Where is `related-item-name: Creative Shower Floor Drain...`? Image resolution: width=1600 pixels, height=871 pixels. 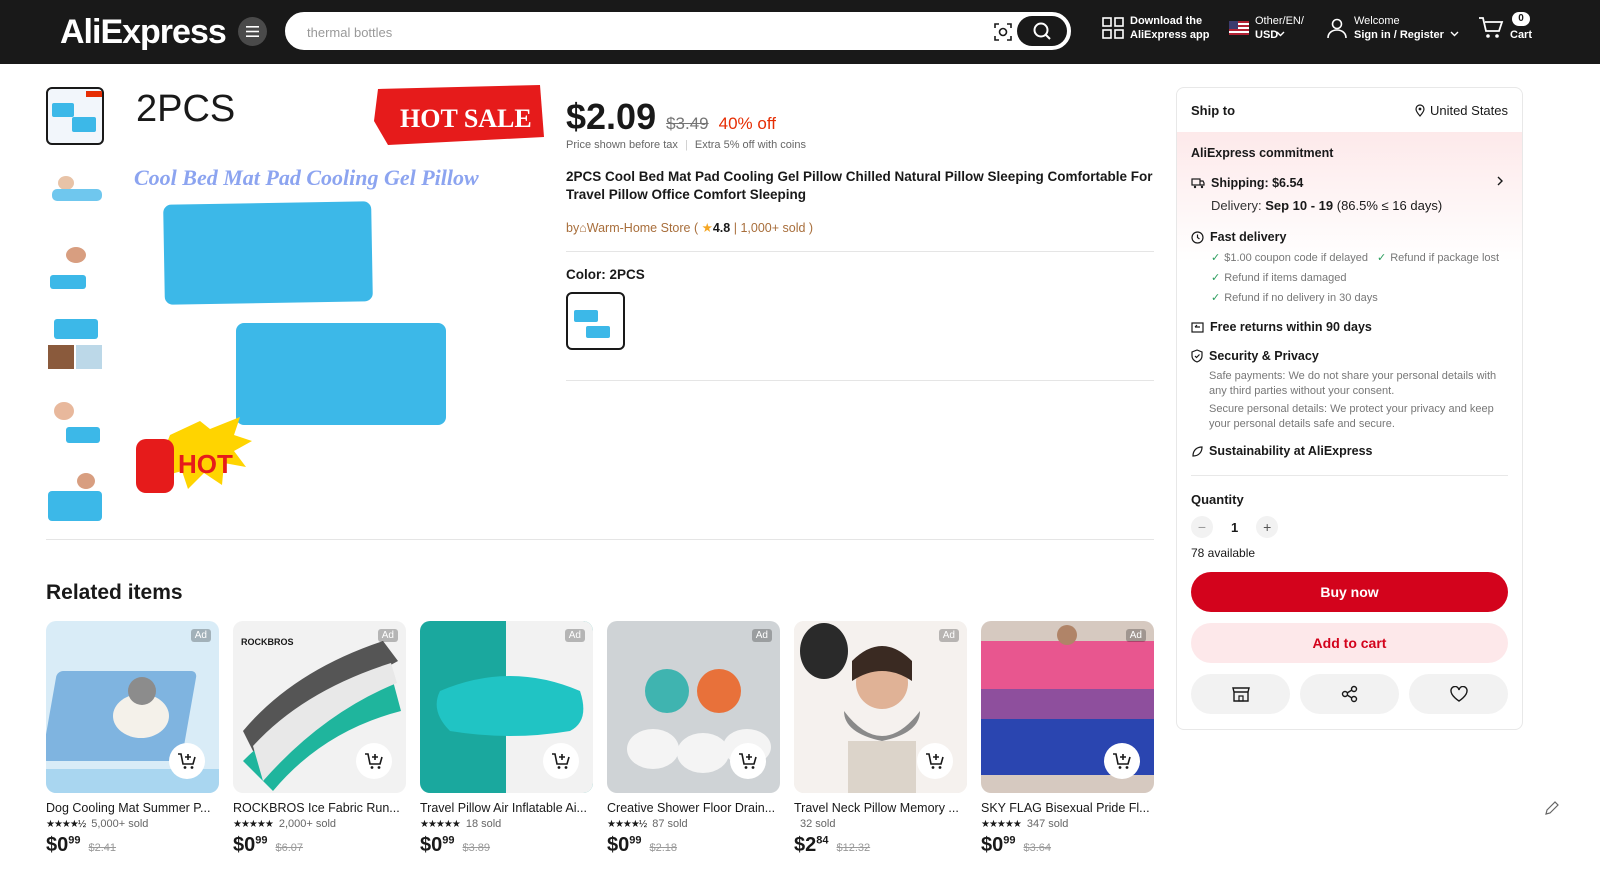
related-item-name: Creative Shower Floor Drain... is located at coordinates (692, 808).